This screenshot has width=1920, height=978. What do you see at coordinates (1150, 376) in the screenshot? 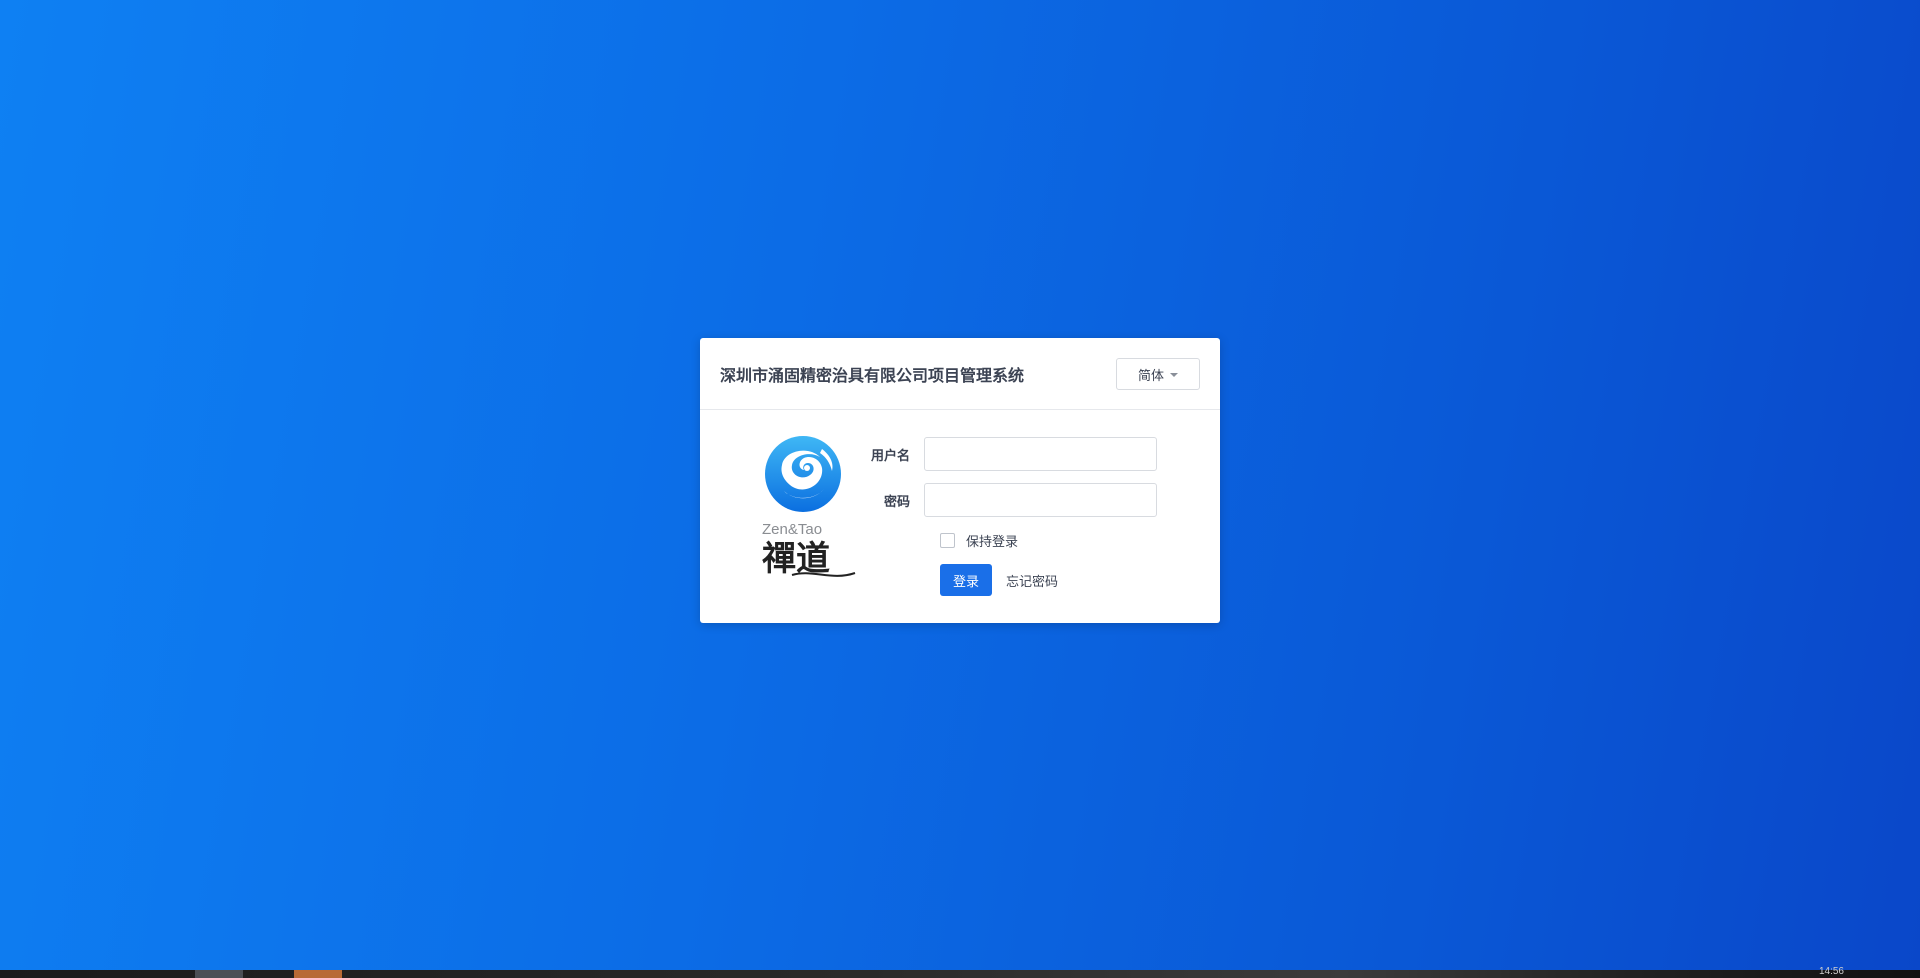
I see `language-label: 简体` at bounding box center [1150, 376].